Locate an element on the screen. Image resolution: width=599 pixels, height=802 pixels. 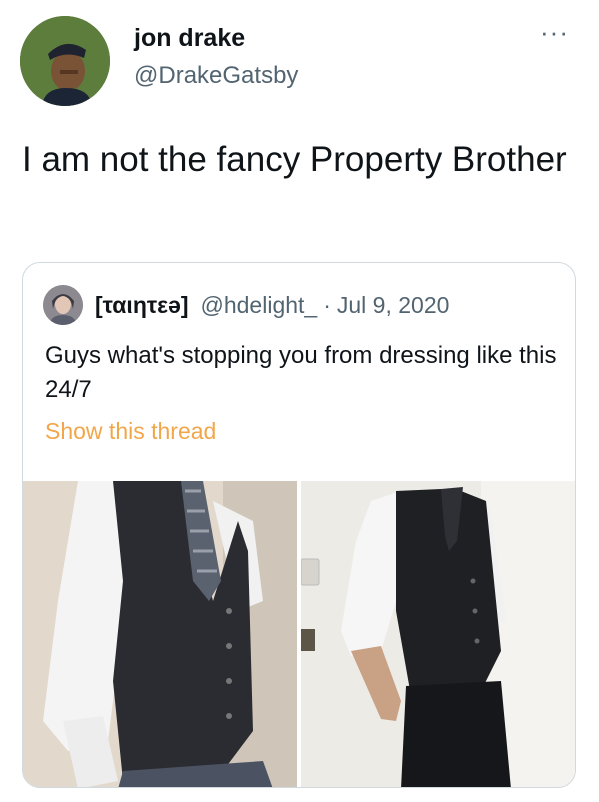
quoted-tweet-header: [ταιητεә] @hdelight_ · Jul 9, 2020 is located at coordinates (246, 305).